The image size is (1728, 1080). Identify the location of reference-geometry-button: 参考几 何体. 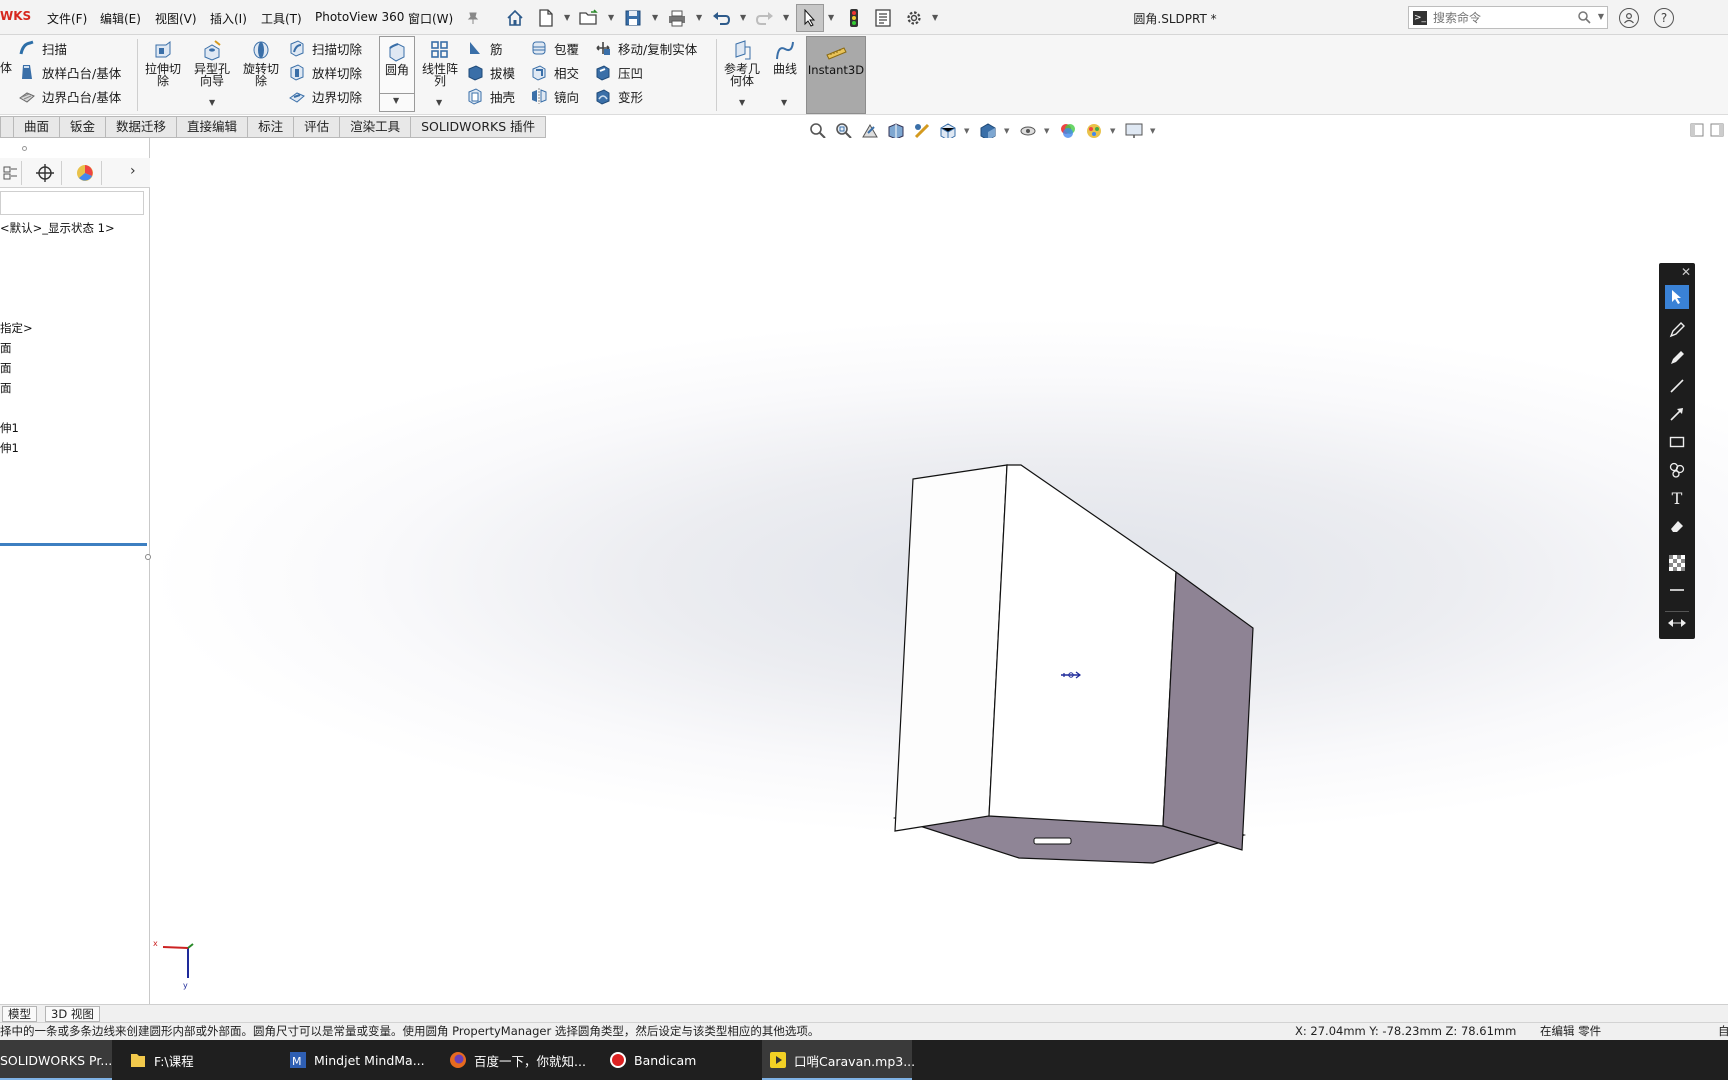
(742, 63).